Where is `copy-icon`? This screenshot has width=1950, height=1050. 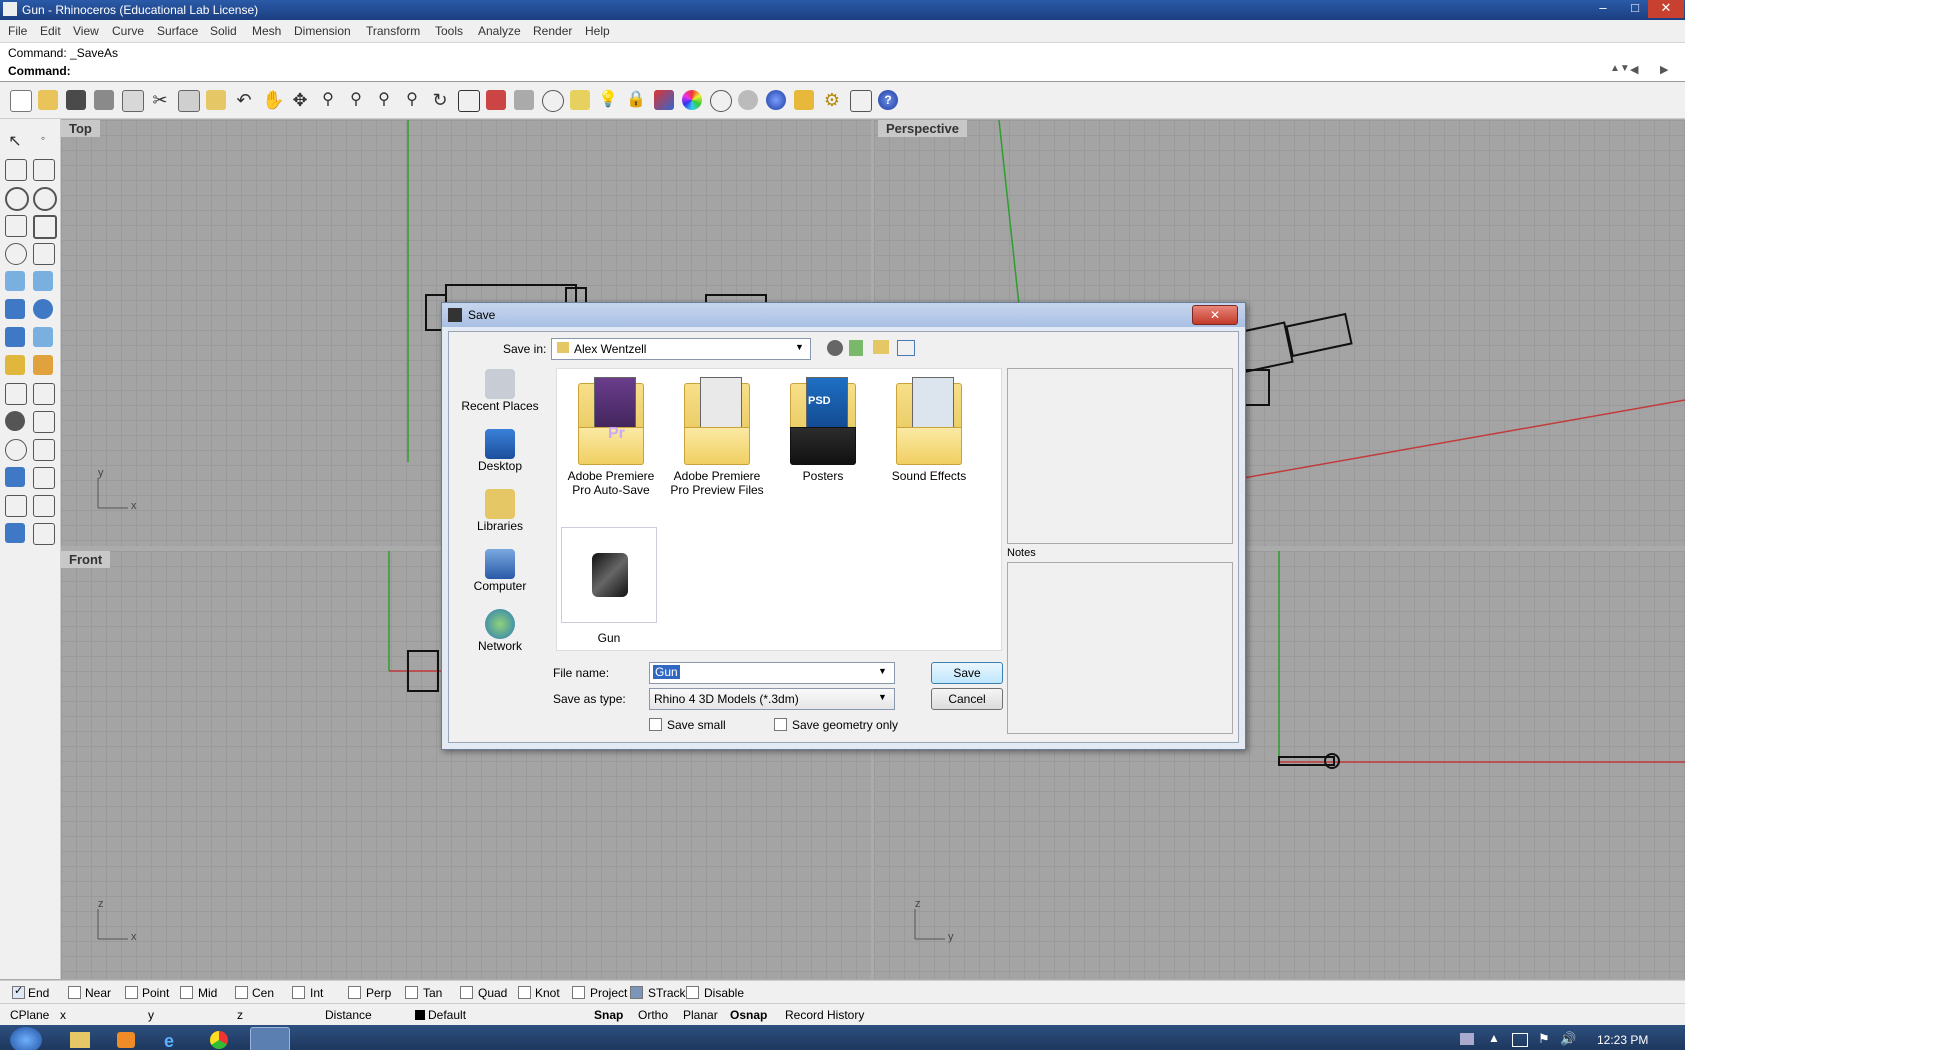
copy-icon is located at coordinates (189, 101).